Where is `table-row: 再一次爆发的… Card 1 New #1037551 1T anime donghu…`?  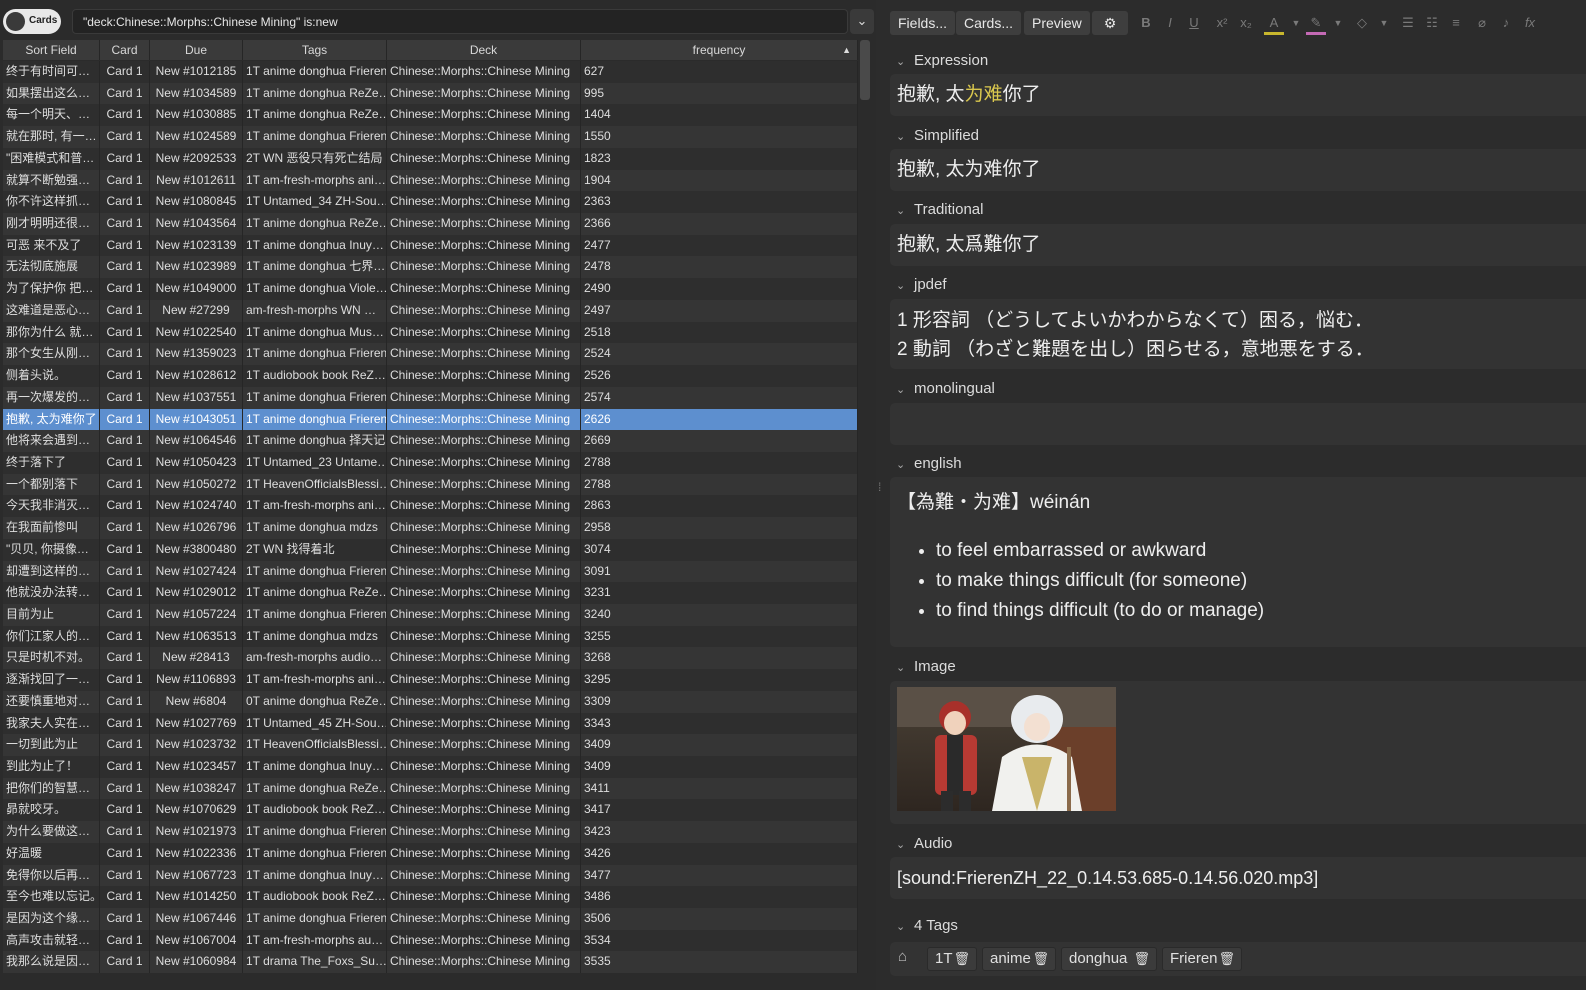 table-row: 再一次爆发的… Card 1 New #1037551 1T anime donghu… is located at coordinates (430, 397).